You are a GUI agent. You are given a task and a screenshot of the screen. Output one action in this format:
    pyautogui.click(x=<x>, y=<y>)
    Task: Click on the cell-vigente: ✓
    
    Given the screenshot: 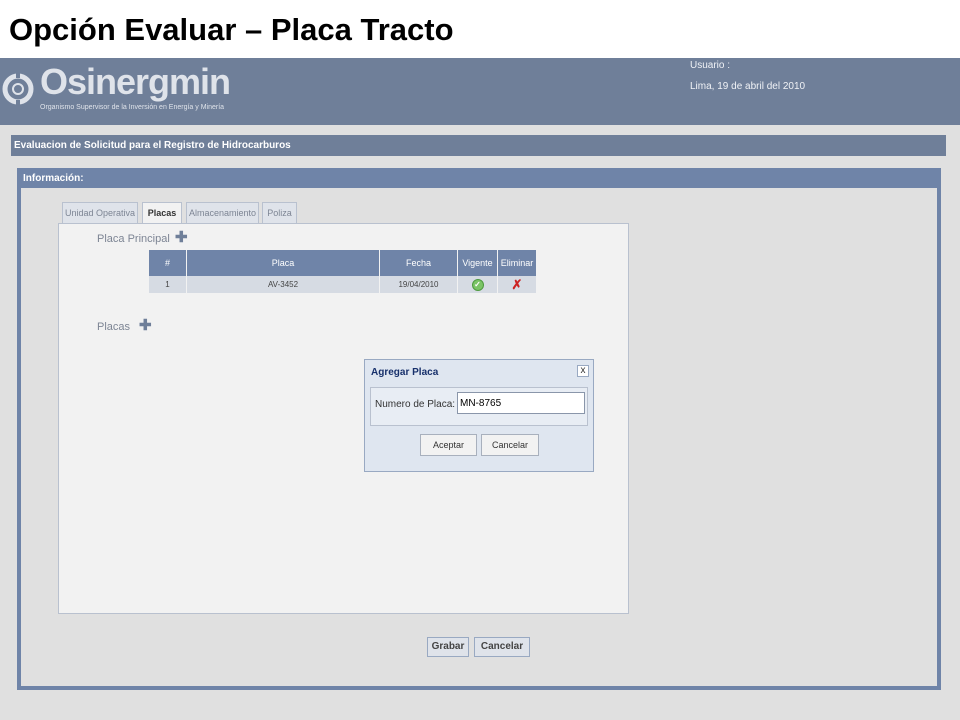 What is the action you would take?
    pyautogui.click(x=477, y=284)
    